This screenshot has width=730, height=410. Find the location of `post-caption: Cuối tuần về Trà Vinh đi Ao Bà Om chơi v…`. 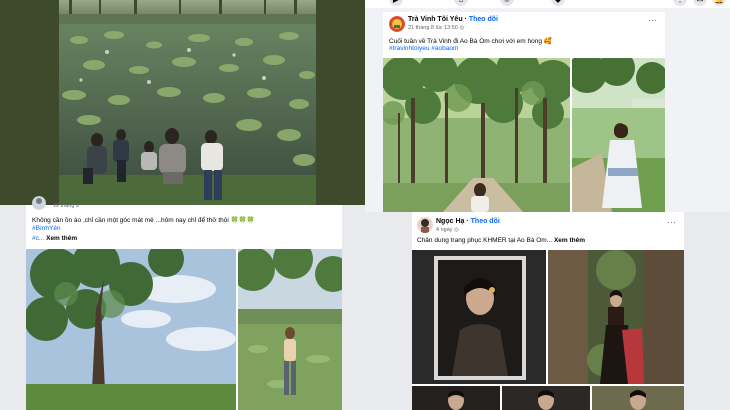

post-caption: Cuối tuần về Trà Vinh đi Ao Bà Om chơi v… is located at coordinates (470, 41).